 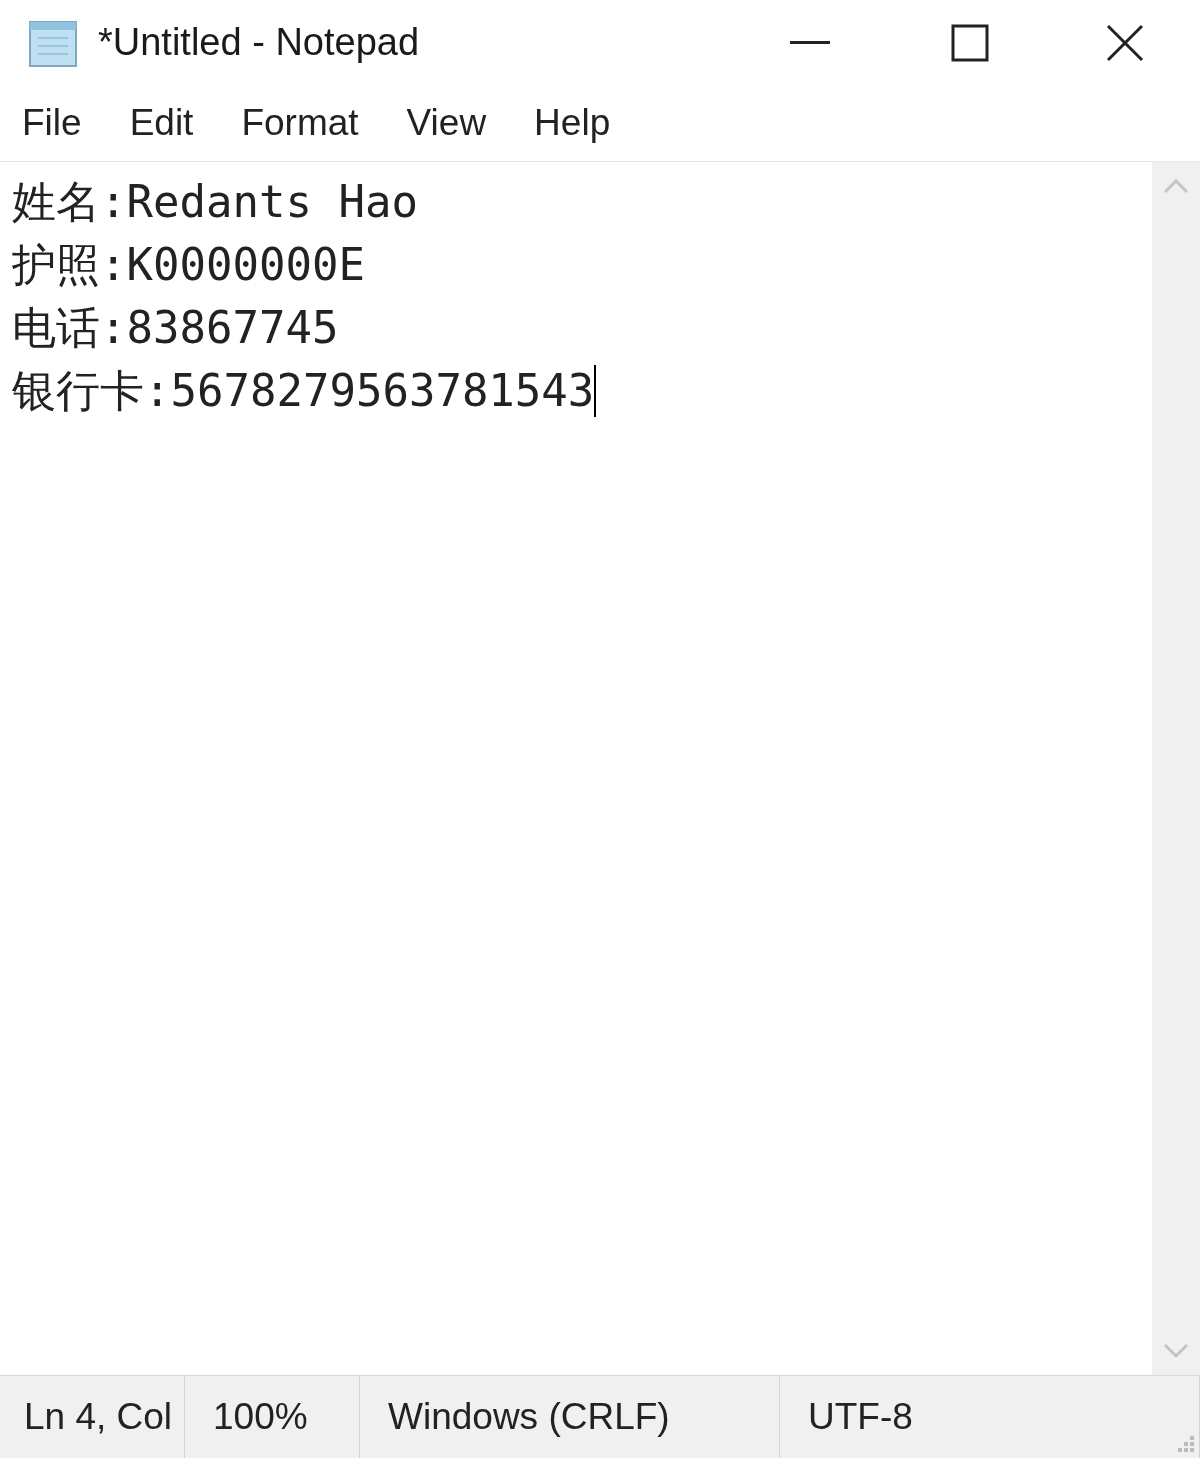 I want to click on window-title: *Untitled - Notepad, so click(x=259, y=42).